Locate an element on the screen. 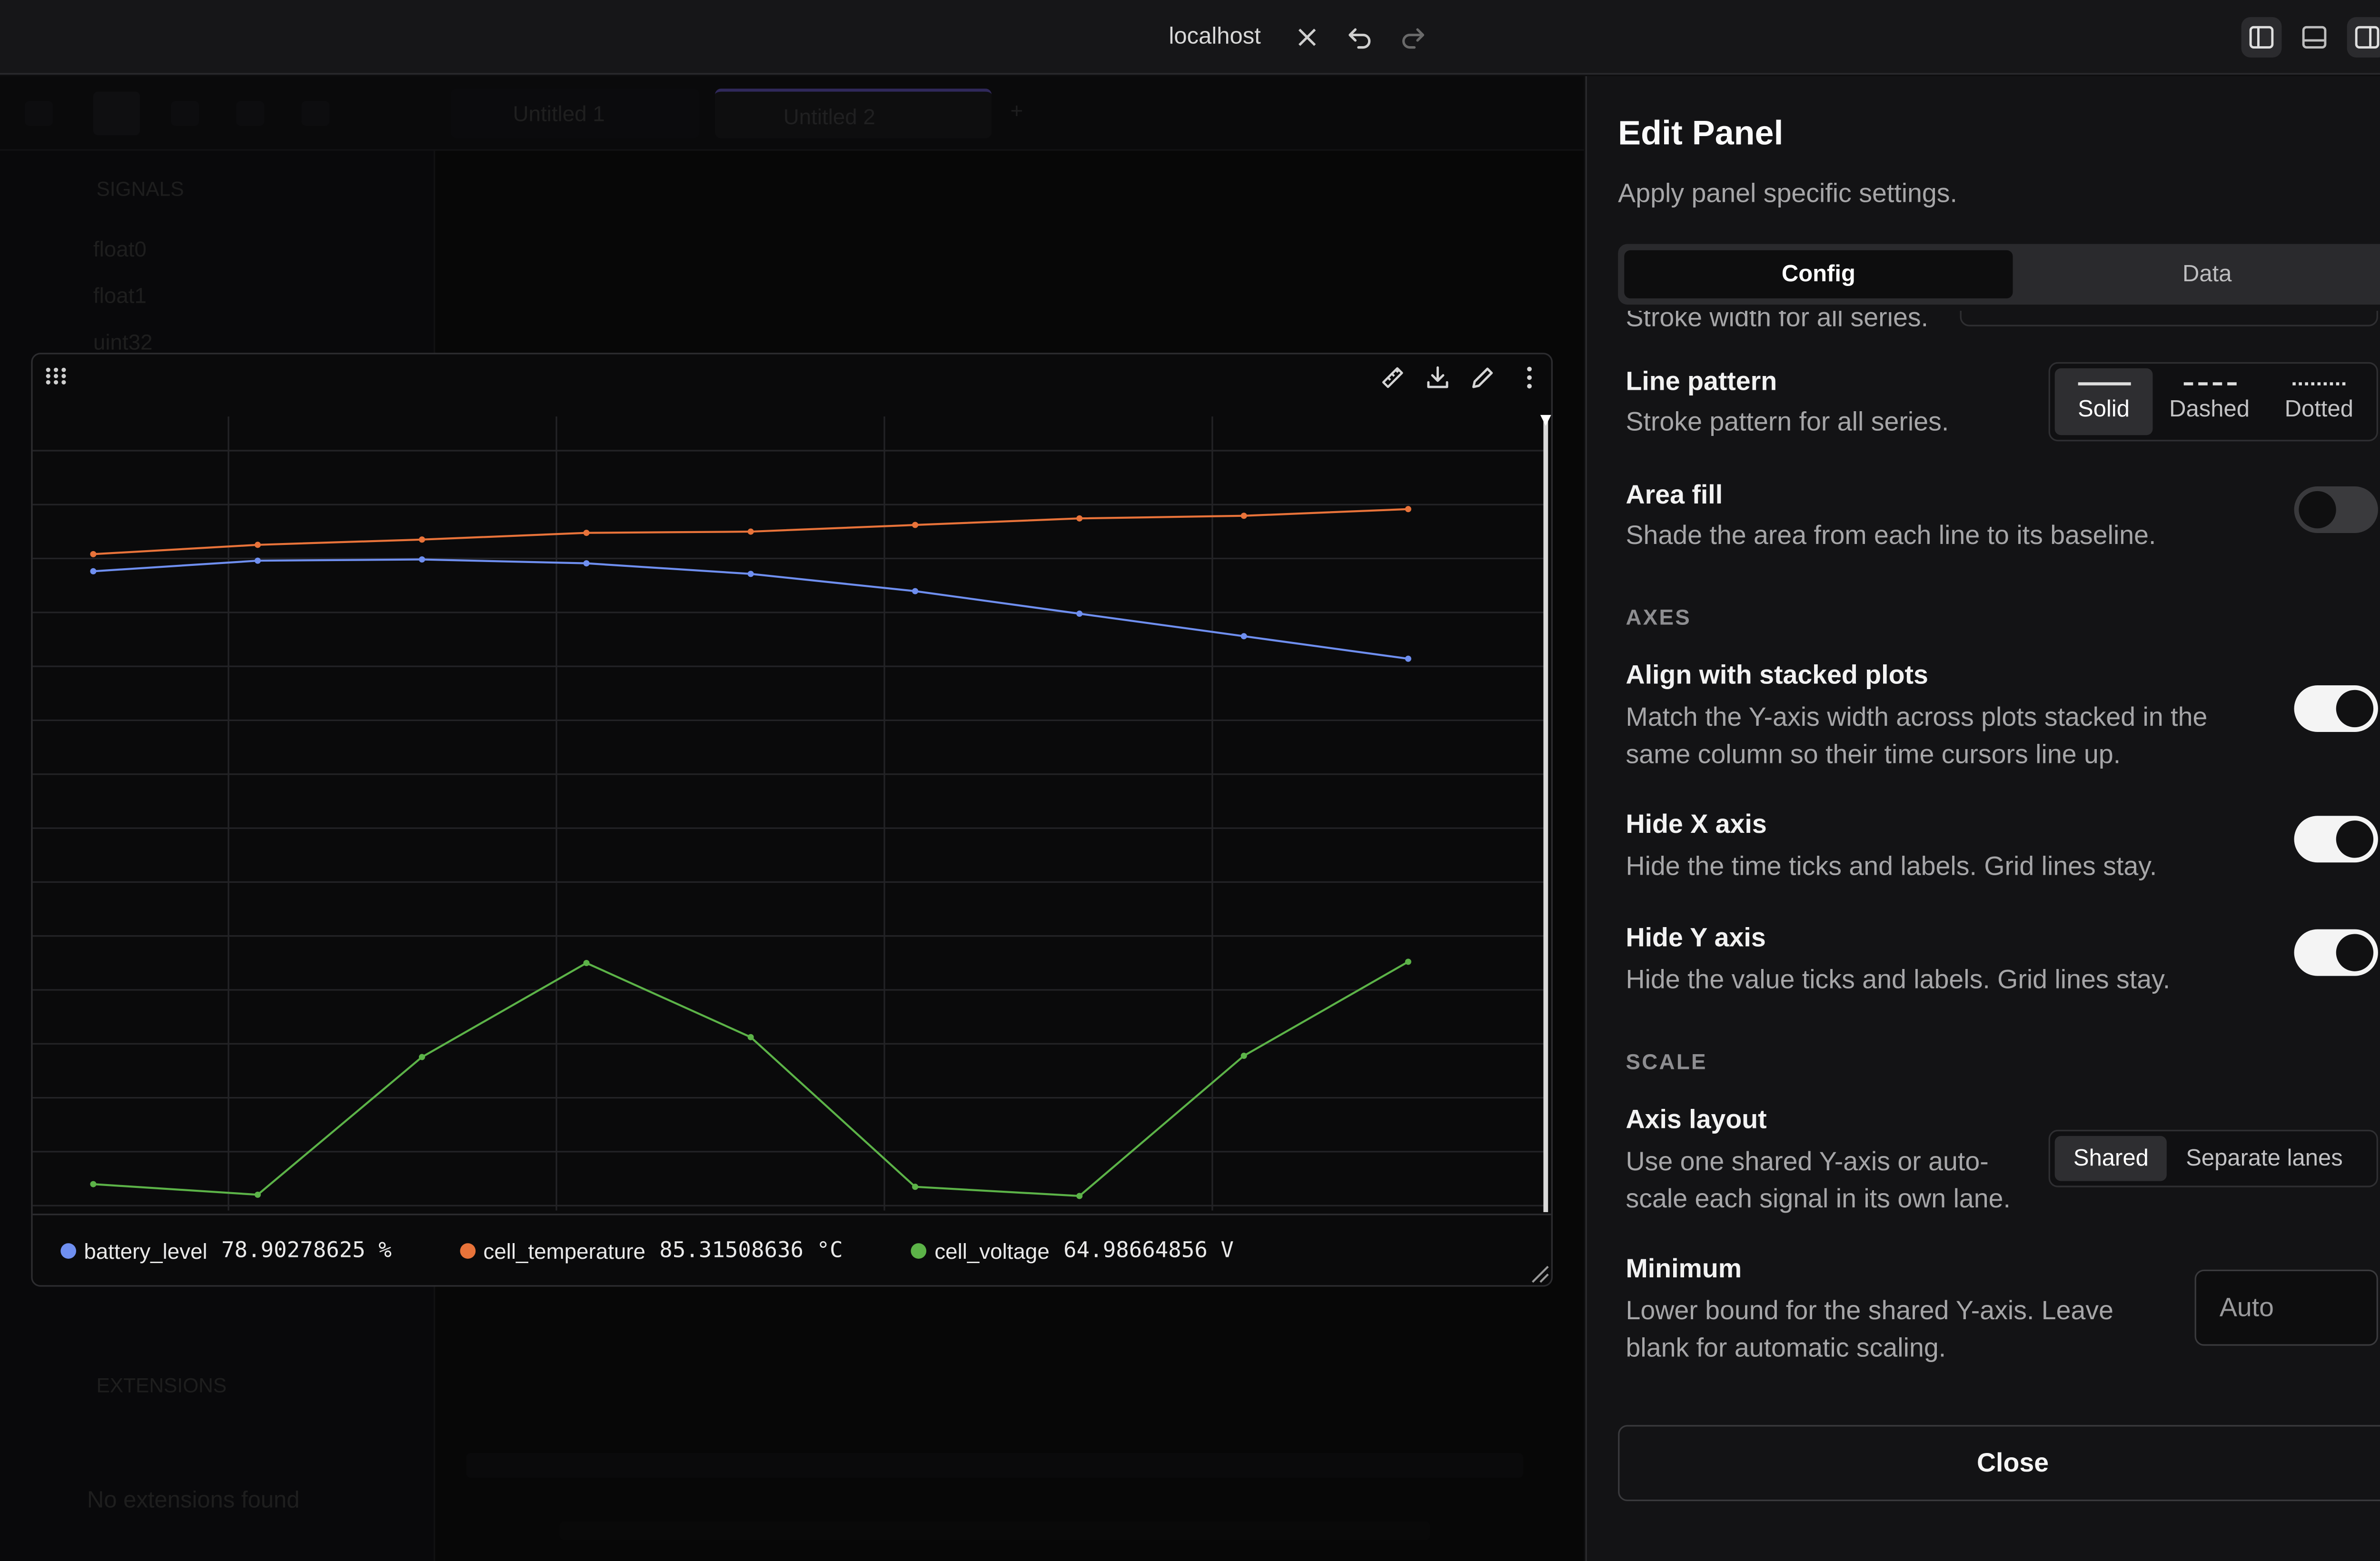  stroke-width-control is located at coordinates (2169, 318).